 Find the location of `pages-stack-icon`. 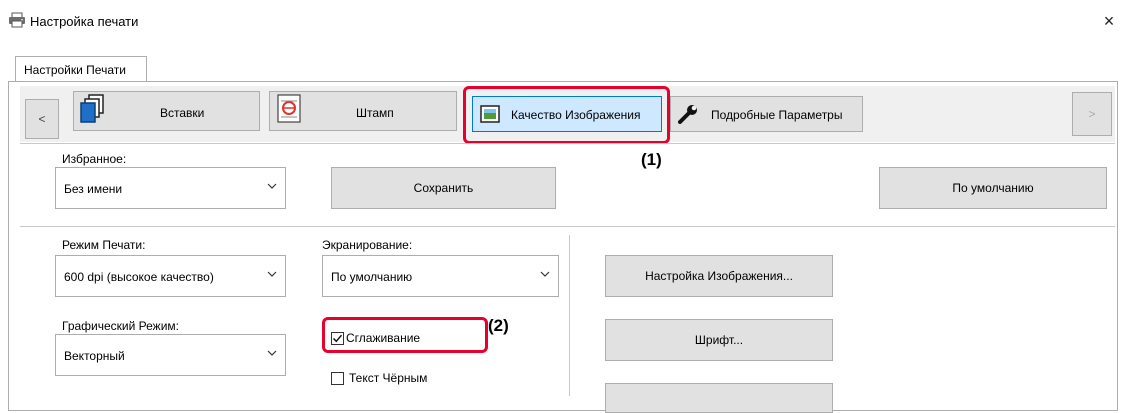

pages-stack-icon is located at coordinates (93, 110).